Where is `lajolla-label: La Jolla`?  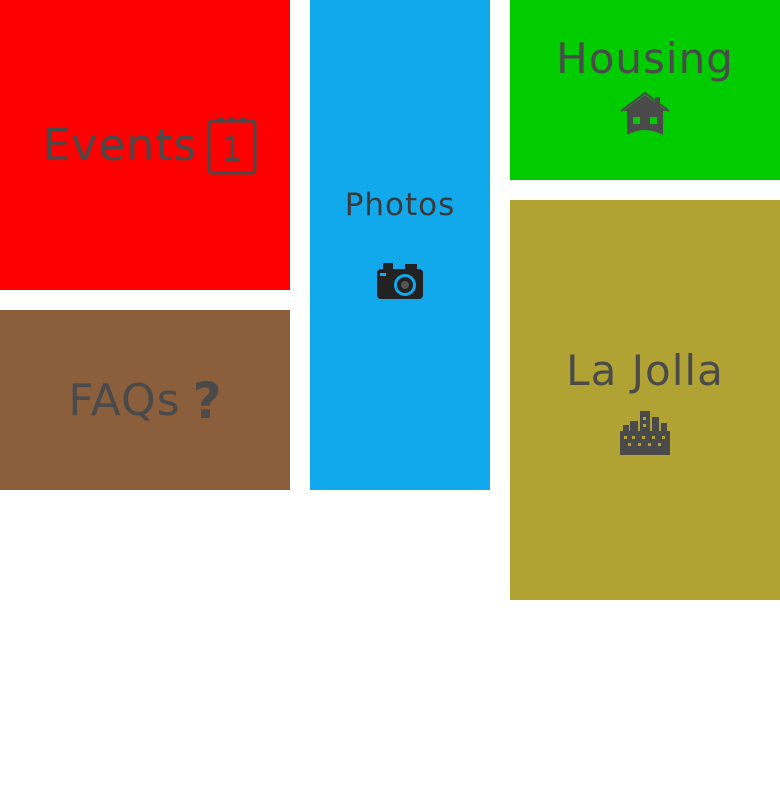
lajolla-label: La Jolla is located at coordinates (645, 370).